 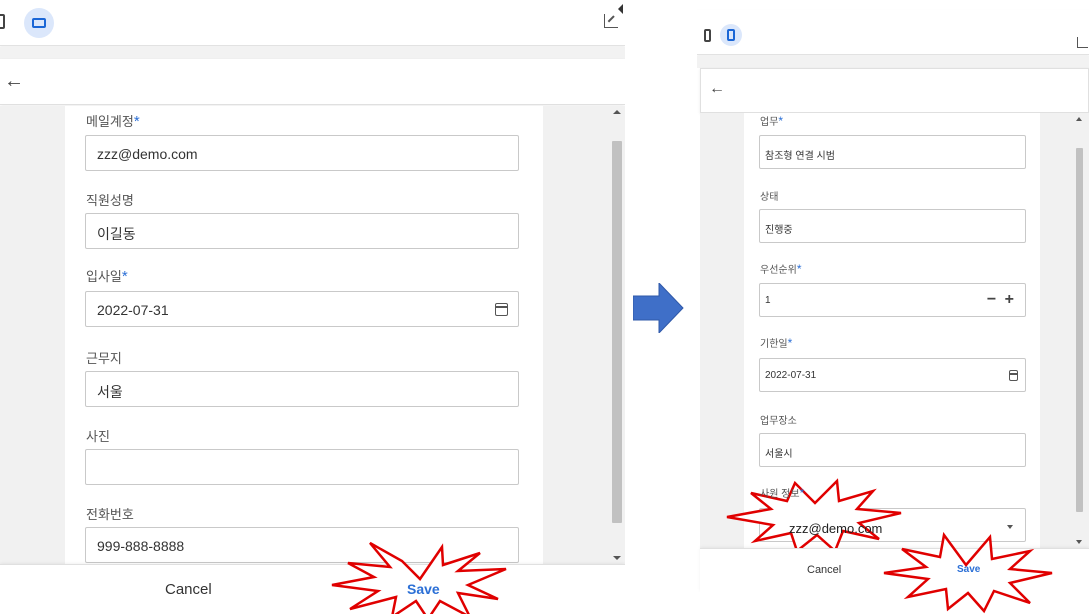 I want to click on due-date-value: 2022-07-31, so click(x=791, y=375).